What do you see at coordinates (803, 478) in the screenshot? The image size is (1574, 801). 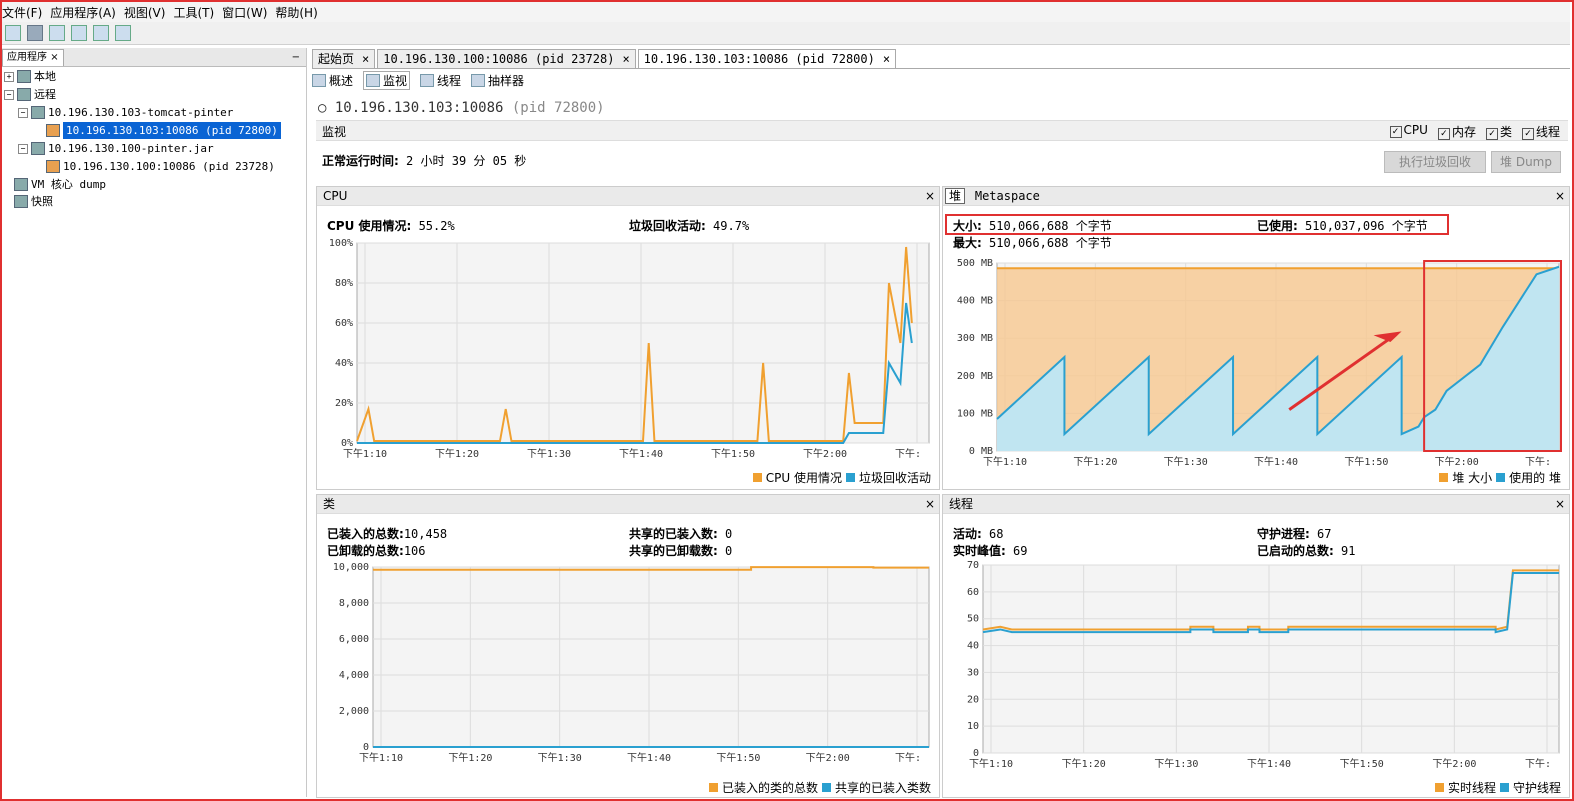 I see `legend-cpu-usage: CPU 使用情况` at bounding box center [803, 478].